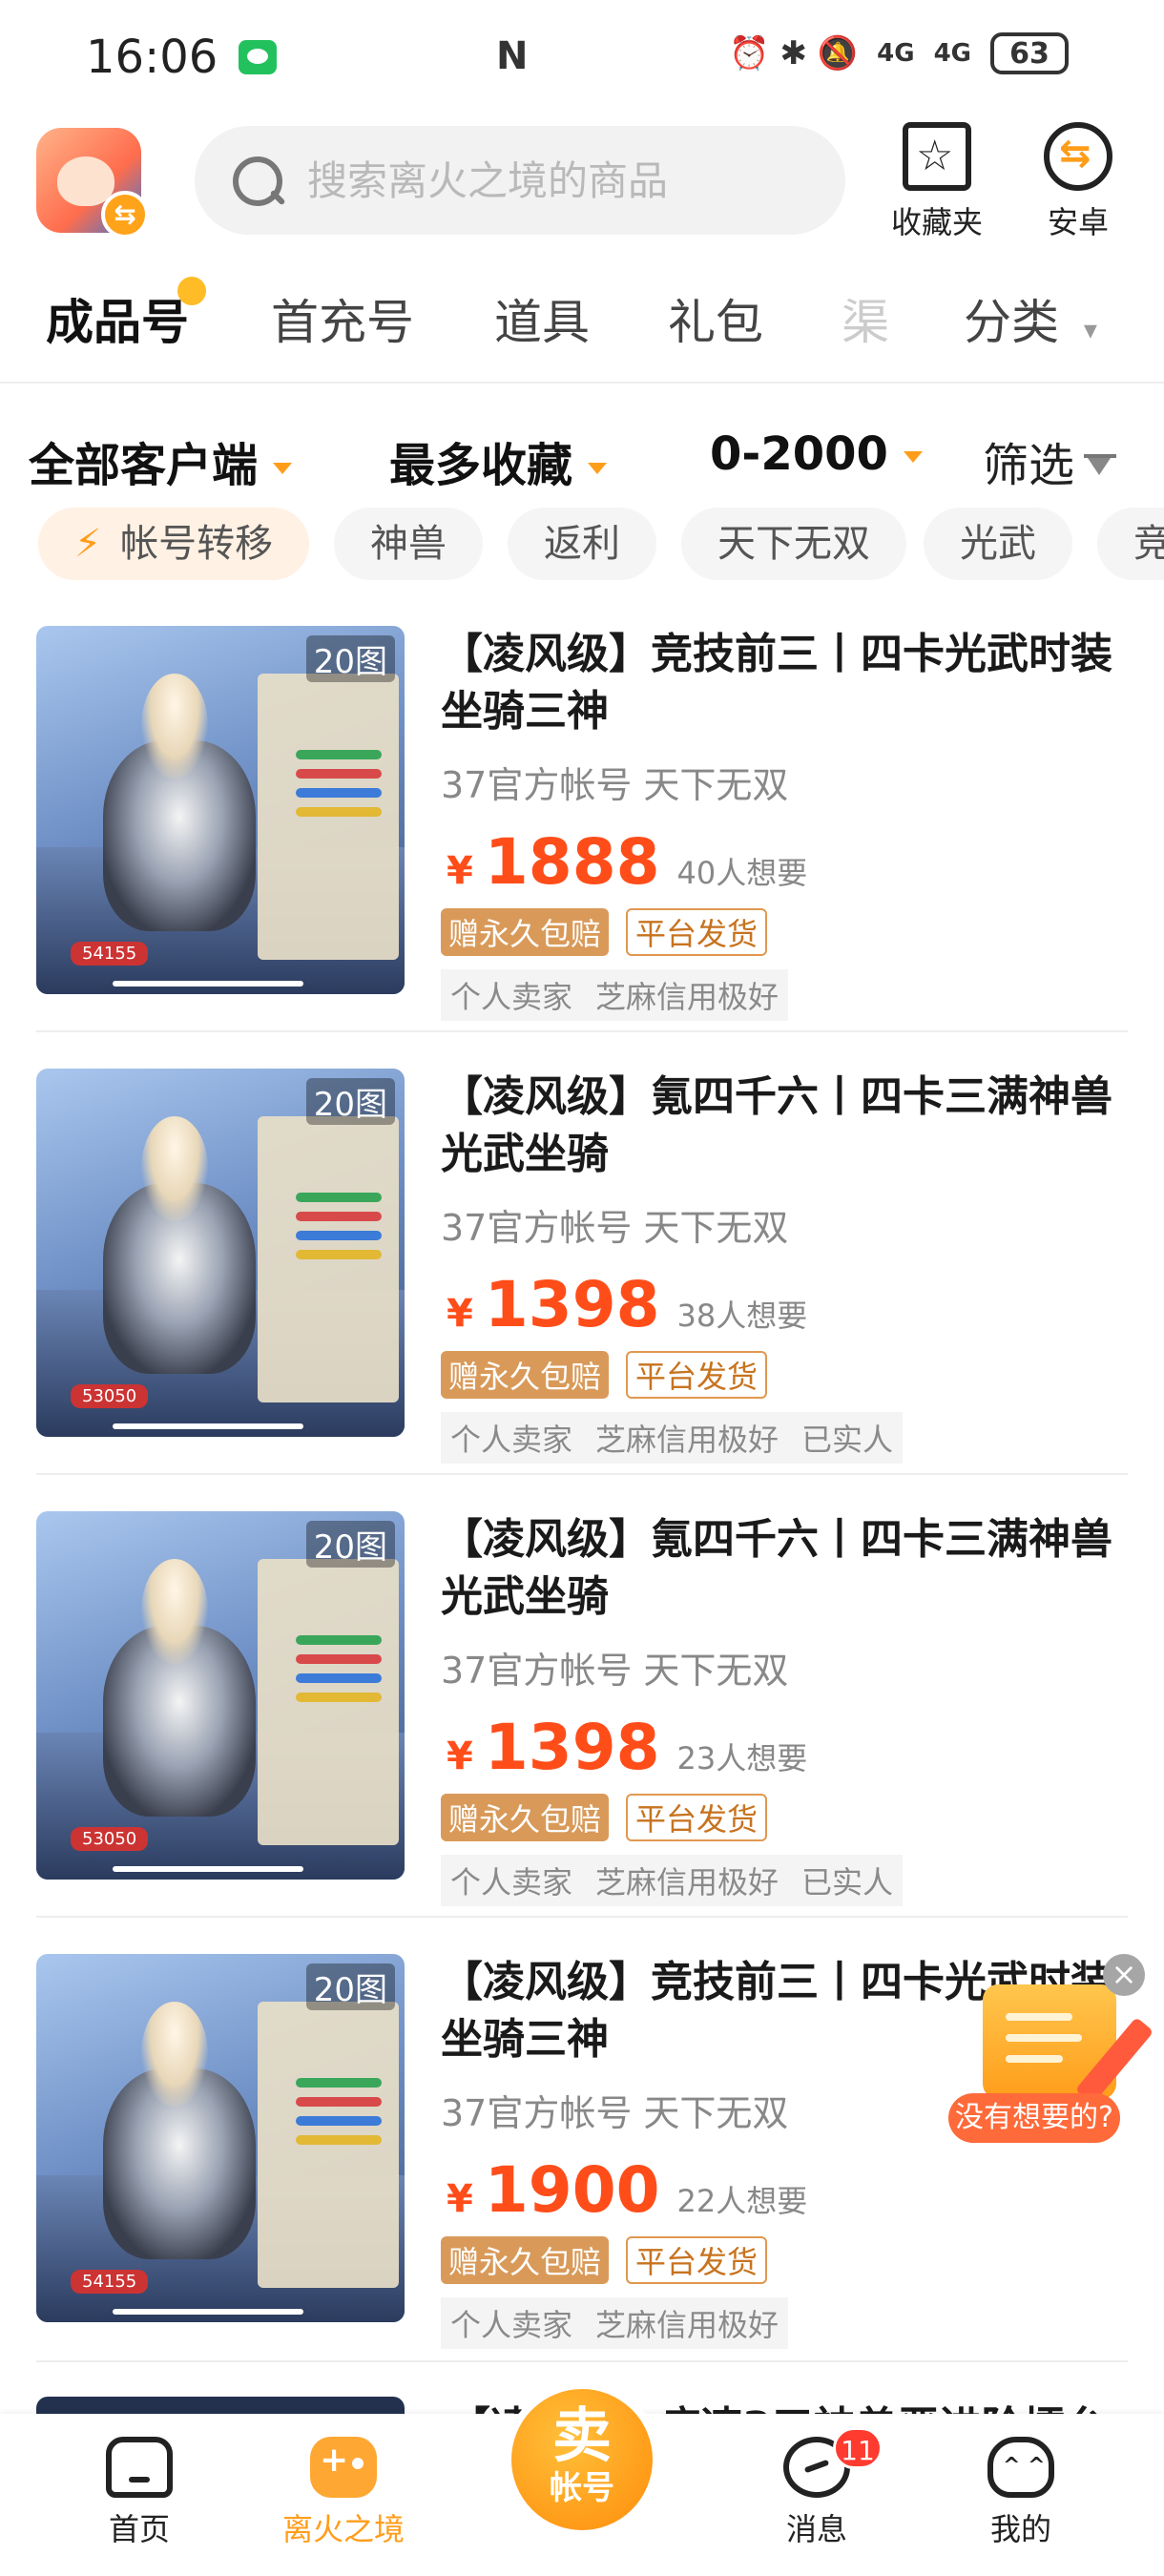 The width and height of the screenshot is (1164, 2576). What do you see at coordinates (1124, 1975) in the screenshot?
I see `close-icon: ×` at bounding box center [1124, 1975].